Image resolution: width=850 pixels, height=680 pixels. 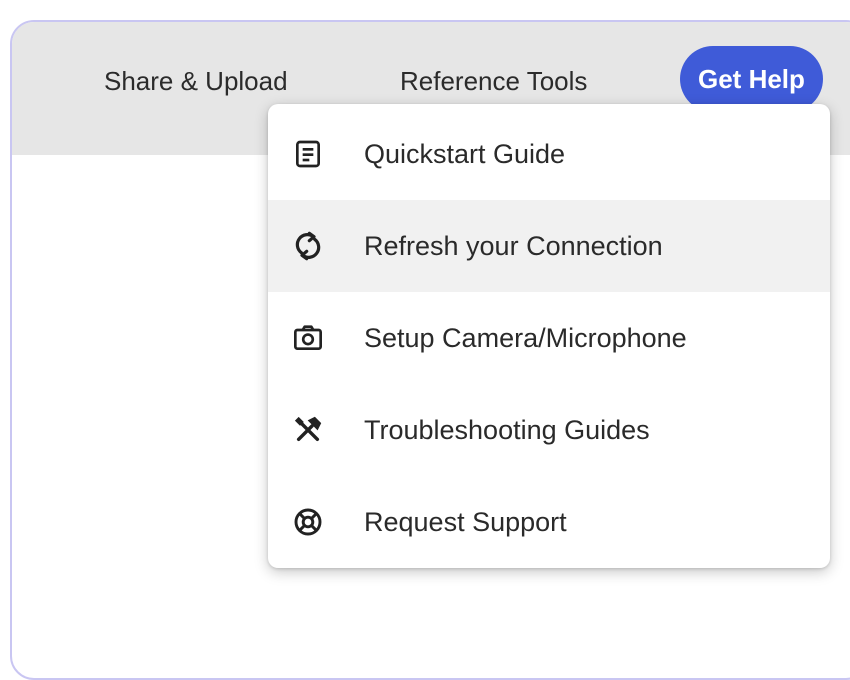 I want to click on menu-item-setup-camera-microphone: Setup Camera/Microphone, so click(x=549, y=338).